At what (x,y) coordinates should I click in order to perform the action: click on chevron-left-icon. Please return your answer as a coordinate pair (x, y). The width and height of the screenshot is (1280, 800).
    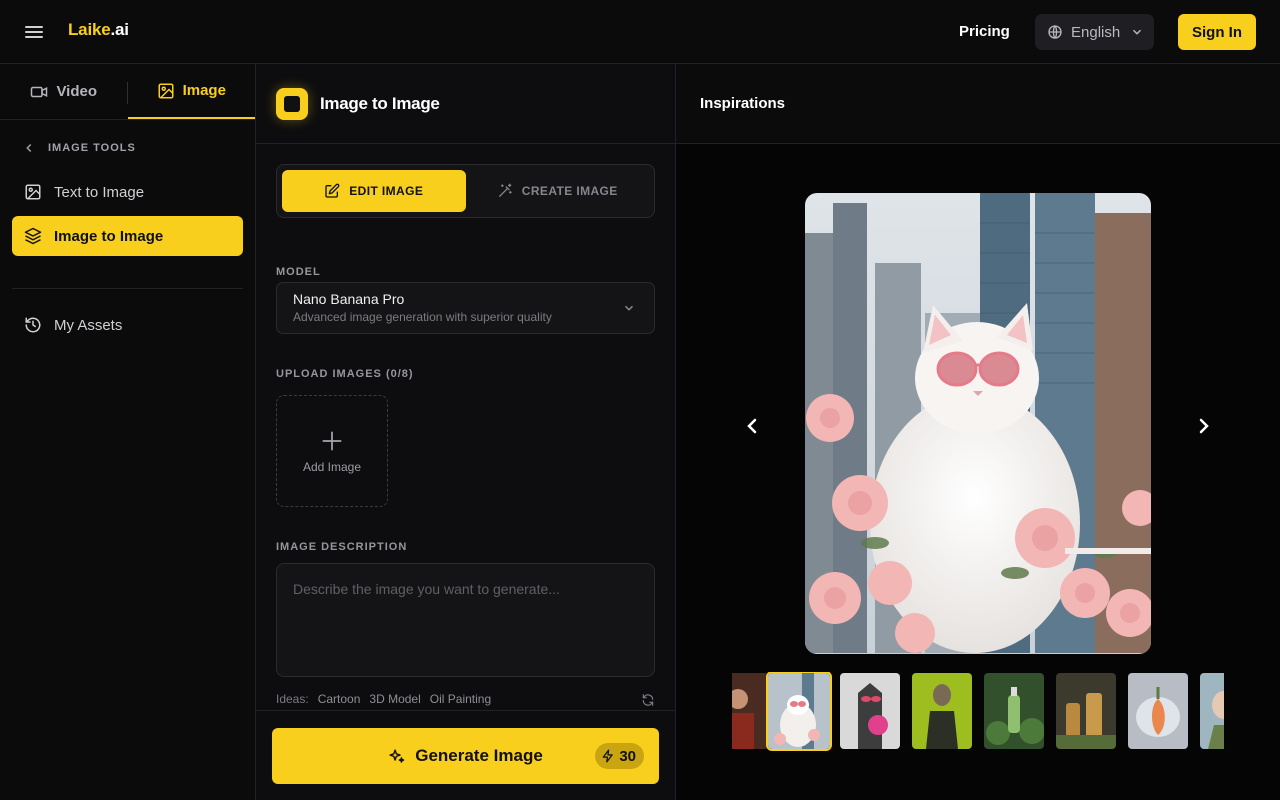
    Looking at the image, I should click on (29, 148).